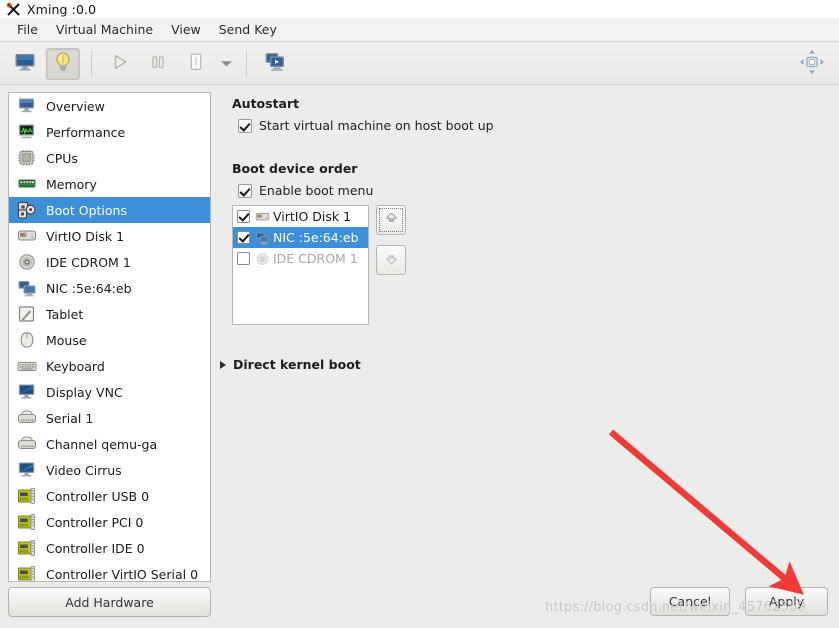 This screenshot has height=628, width=839. I want to click on arrow-down-icon, so click(391, 260).